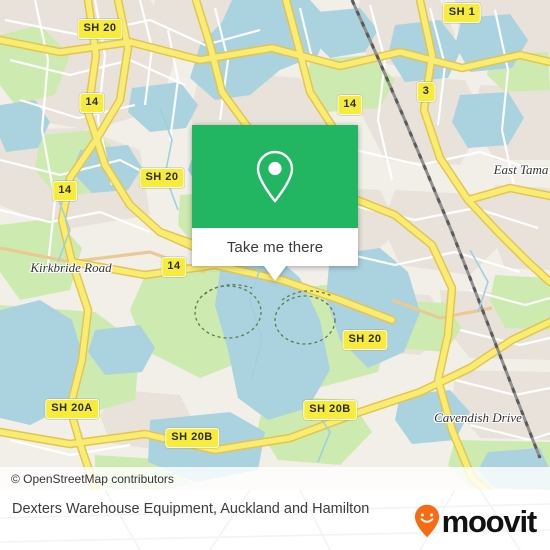  What do you see at coordinates (521, 169) in the screenshot?
I see `place-label: East Tama` at bounding box center [521, 169].